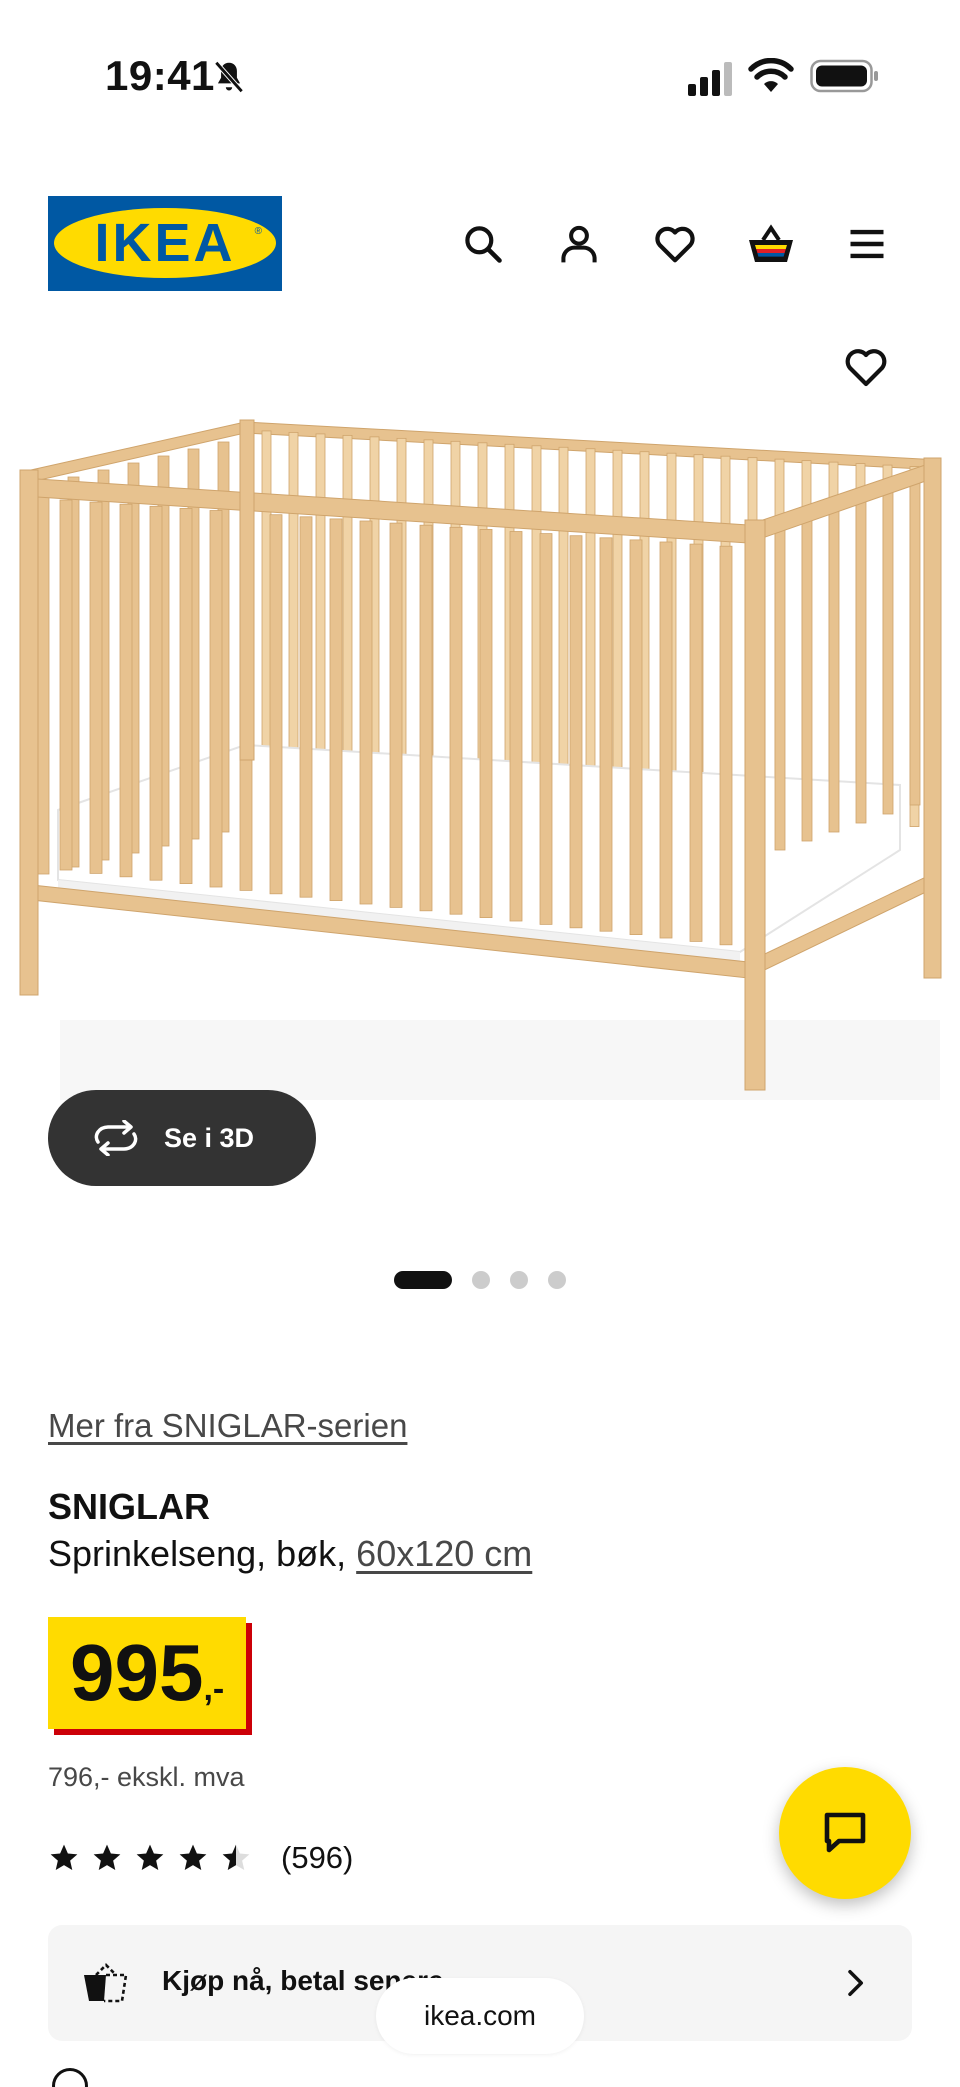  Describe the element at coordinates (116, 1138) in the screenshot. I see `rotate-arrows-icon` at that location.